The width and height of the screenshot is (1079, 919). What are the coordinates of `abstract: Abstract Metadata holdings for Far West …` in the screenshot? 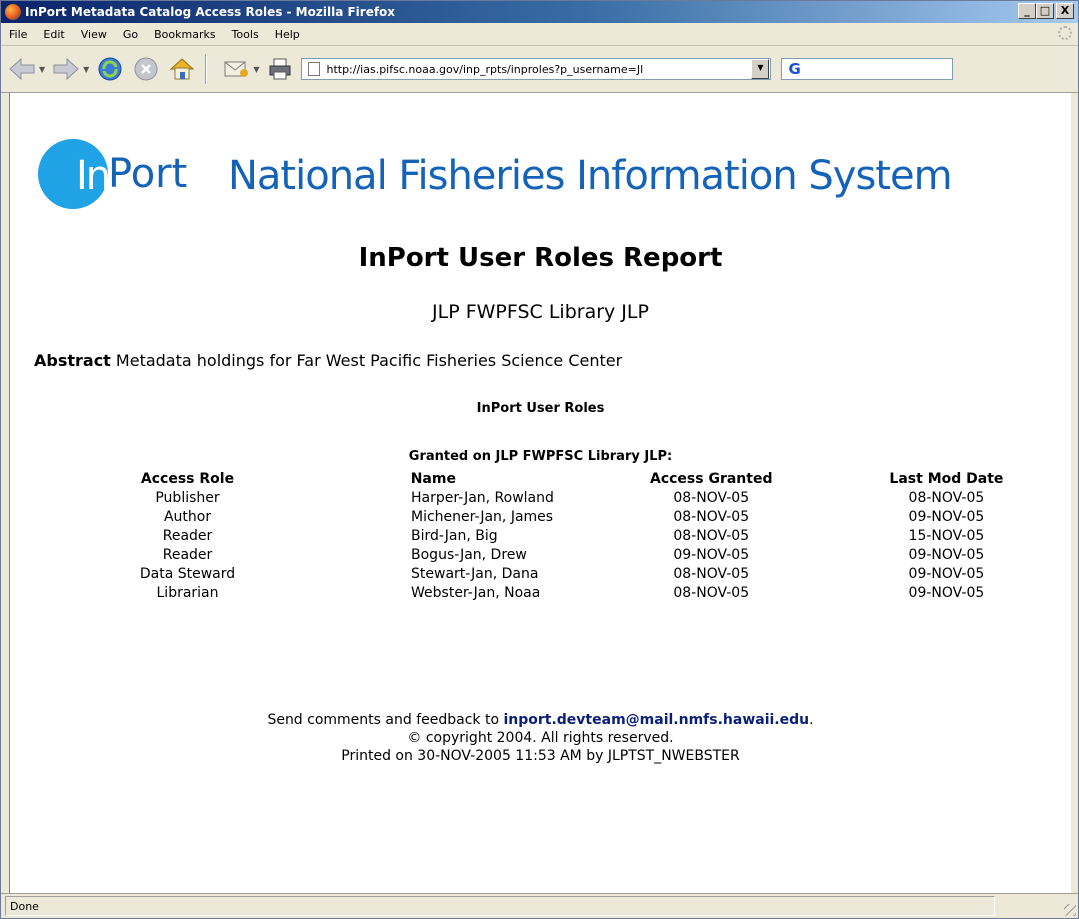 It's located at (328, 360).